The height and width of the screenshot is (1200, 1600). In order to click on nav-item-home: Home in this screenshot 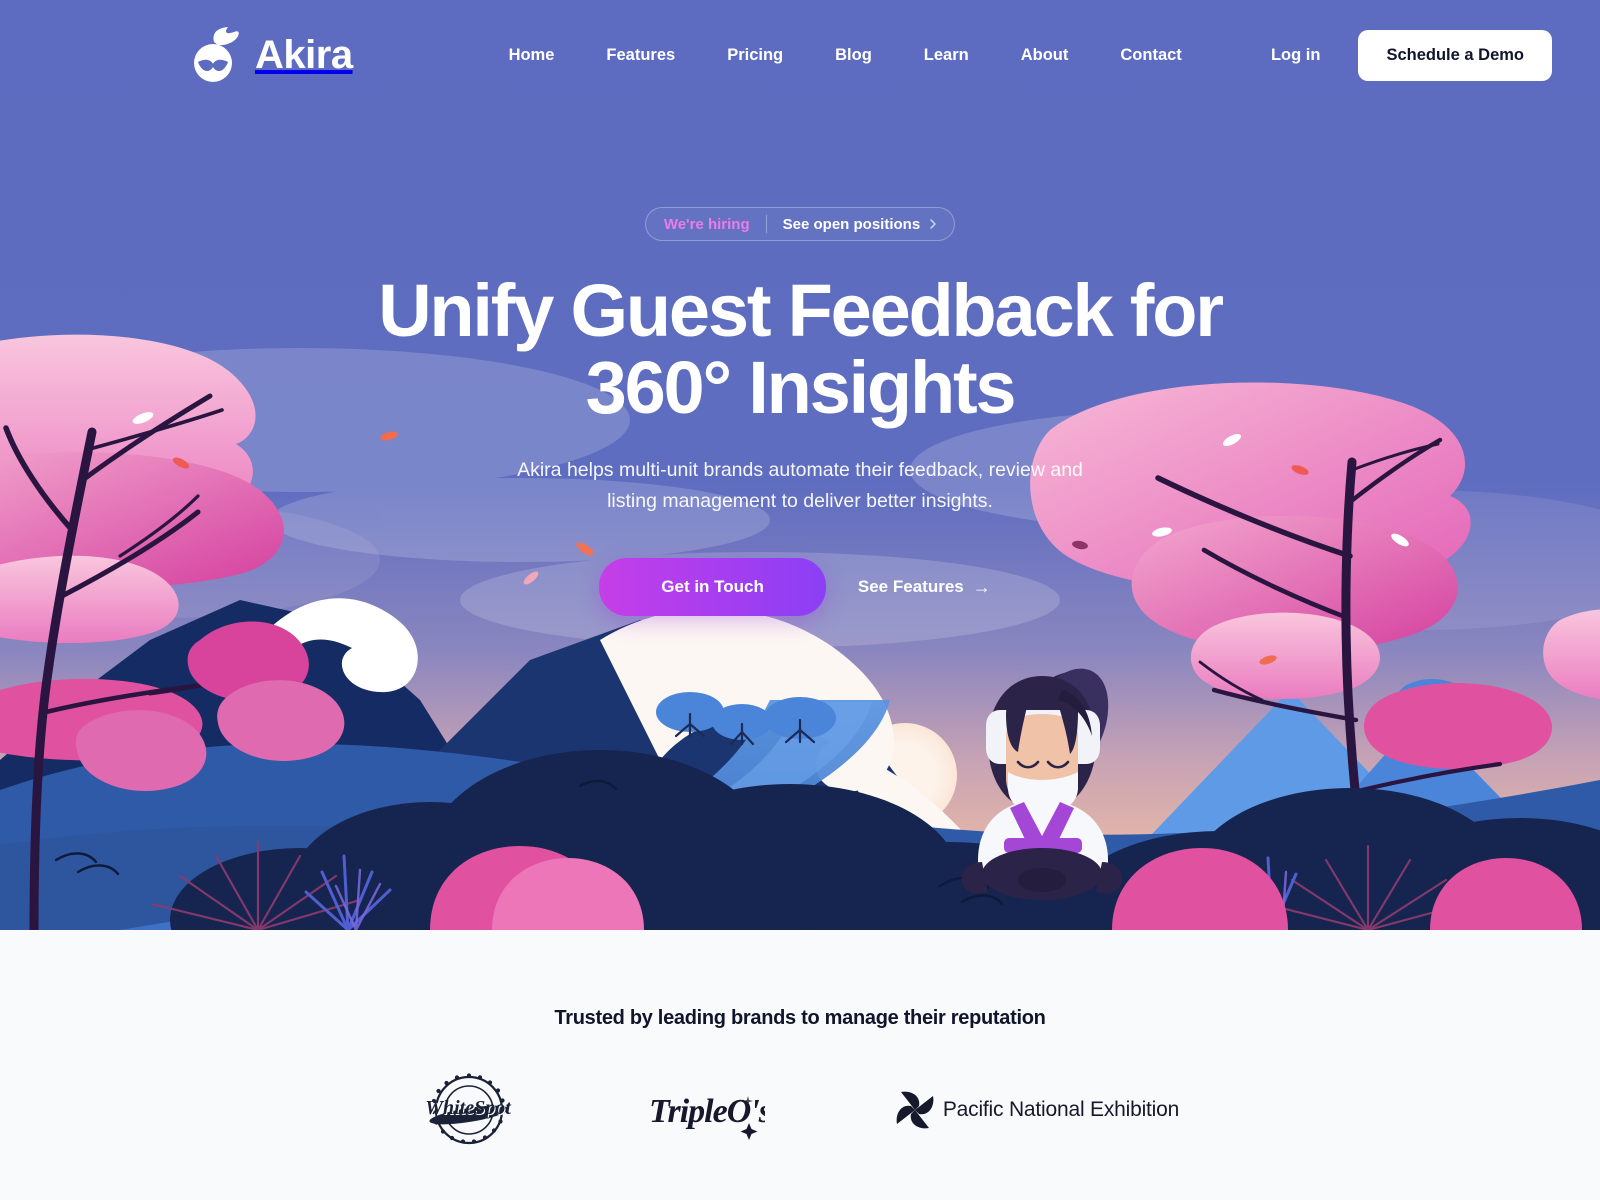, I will do `click(532, 55)`.